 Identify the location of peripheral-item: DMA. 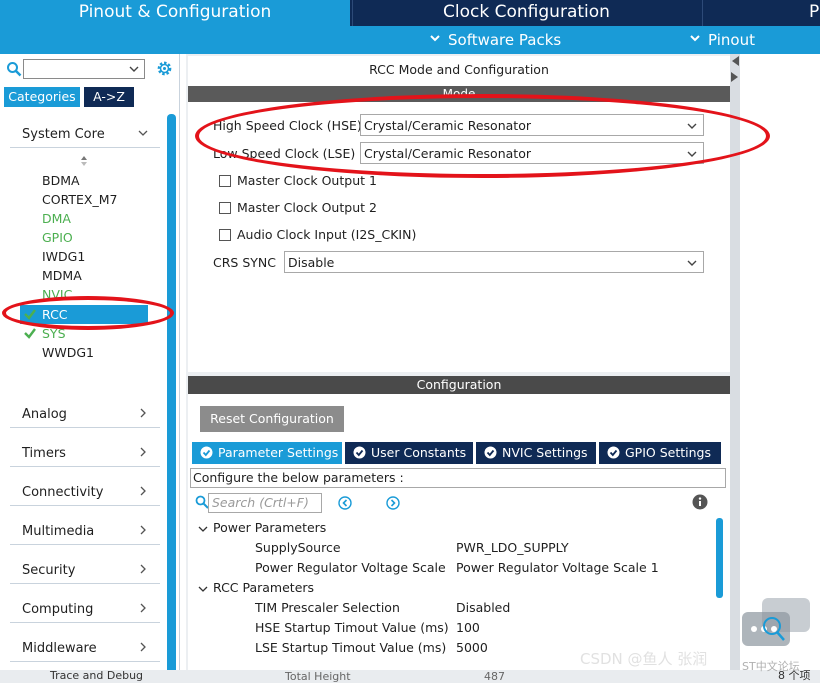
(56, 218).